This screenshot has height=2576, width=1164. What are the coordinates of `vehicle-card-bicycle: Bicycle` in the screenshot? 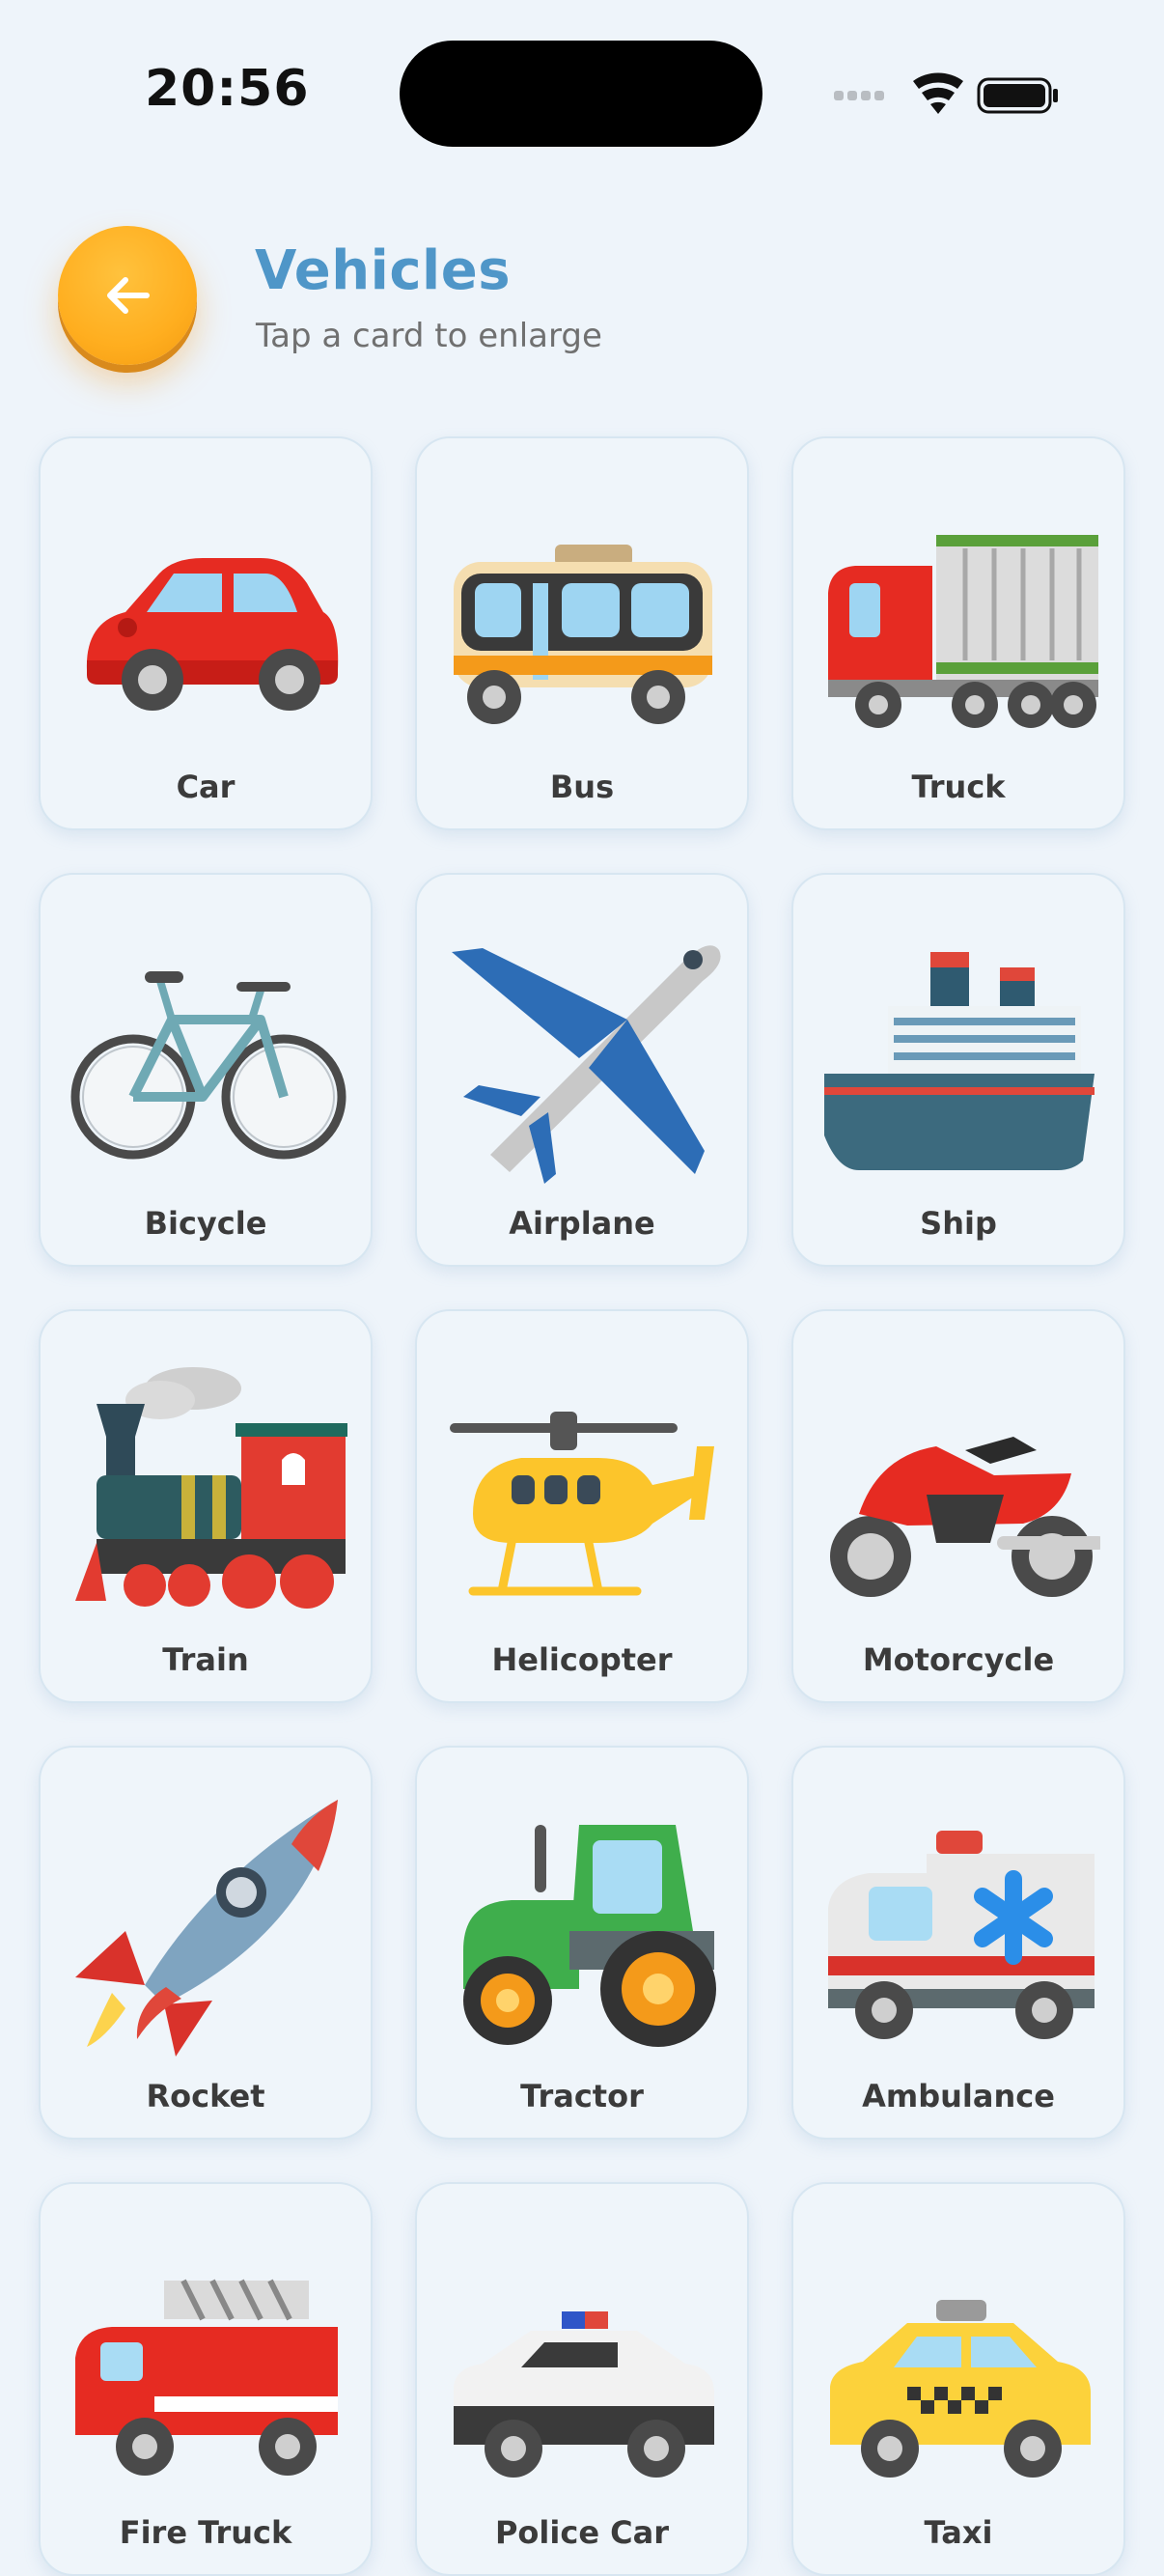 It's located at (206, 1070).